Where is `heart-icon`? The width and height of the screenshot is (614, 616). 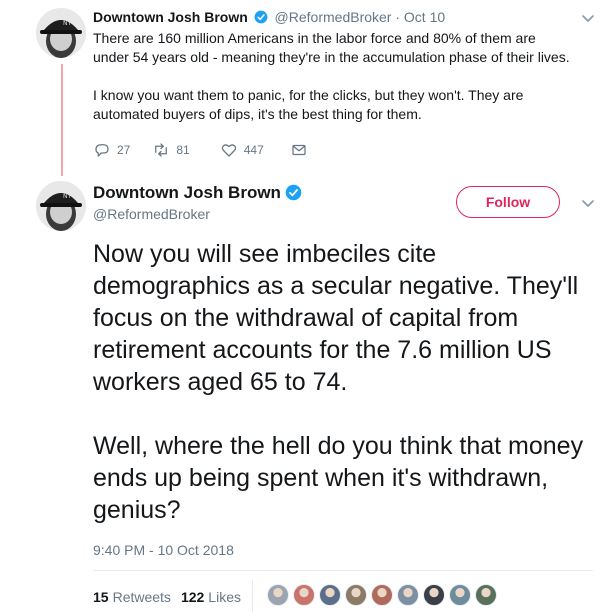 heart-icon is located at coordinates (228, 150).